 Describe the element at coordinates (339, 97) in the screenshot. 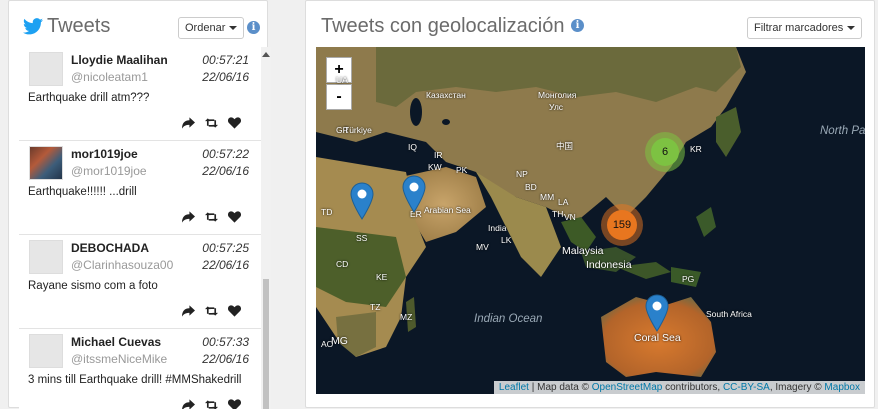

I see `zoom-out-button: -` at that location.